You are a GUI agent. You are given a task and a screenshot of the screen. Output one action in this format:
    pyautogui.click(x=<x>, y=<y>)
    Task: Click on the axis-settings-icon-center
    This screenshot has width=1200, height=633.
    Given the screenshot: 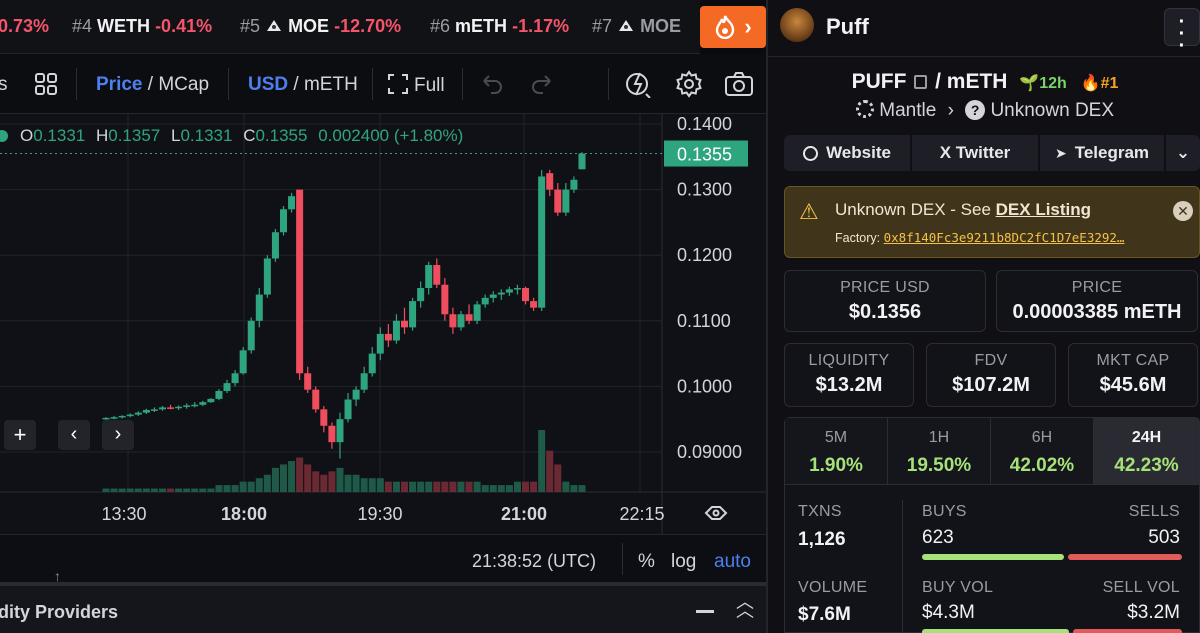 What is the action you would take?
    pyautogui.click(x=716, y=513)
    